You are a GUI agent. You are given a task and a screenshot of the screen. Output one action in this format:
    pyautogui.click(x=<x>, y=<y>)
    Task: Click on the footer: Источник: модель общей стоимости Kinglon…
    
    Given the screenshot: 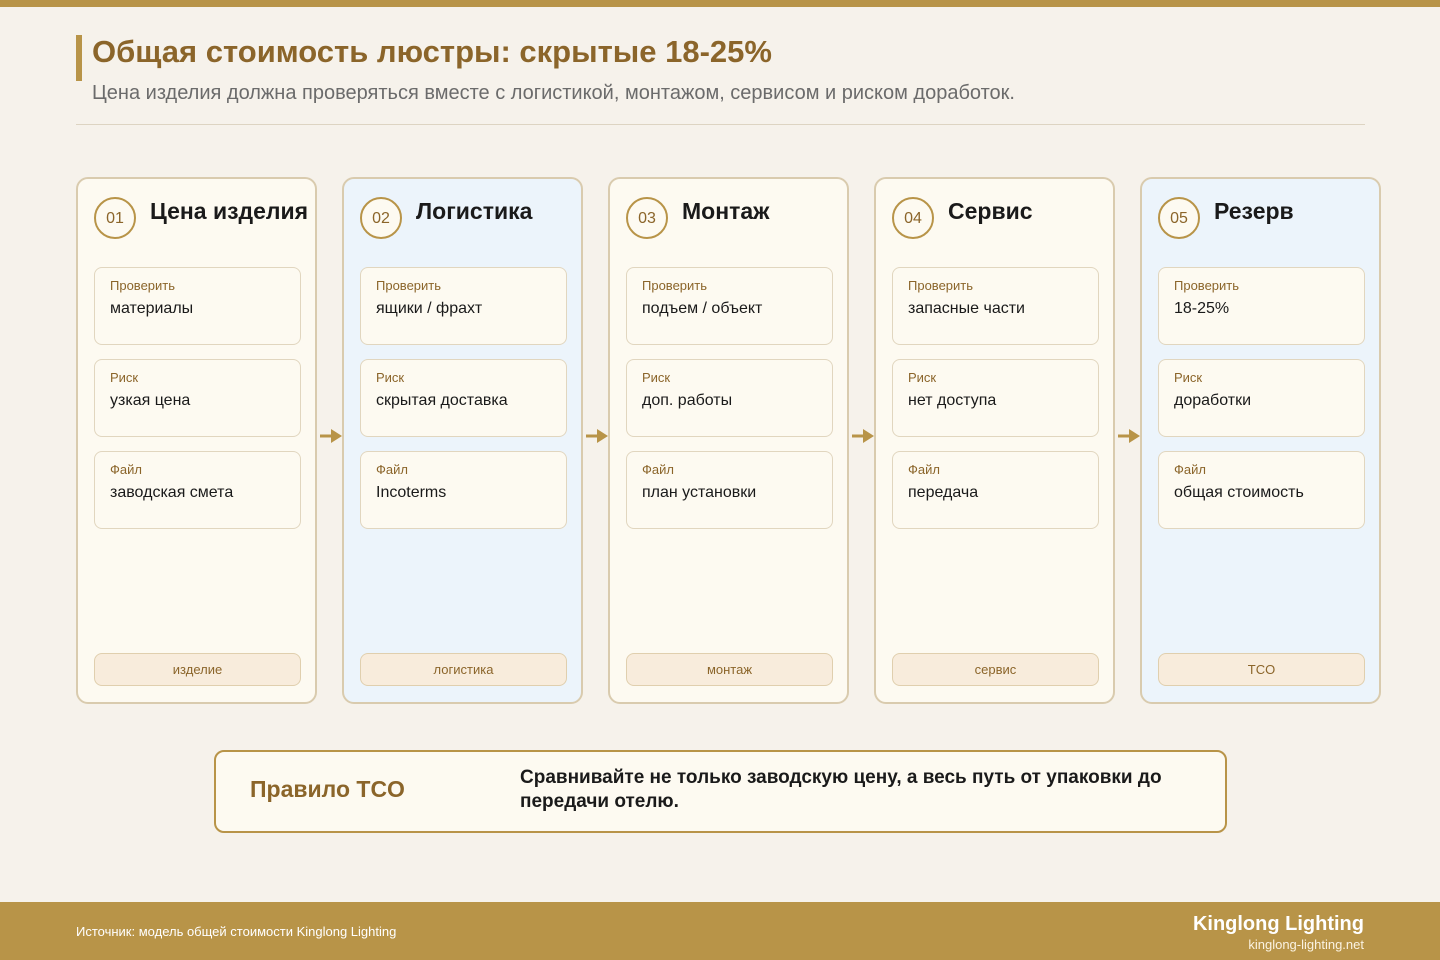 What is the action you would take?
    pyautogui.click(x=720, y=931)
    